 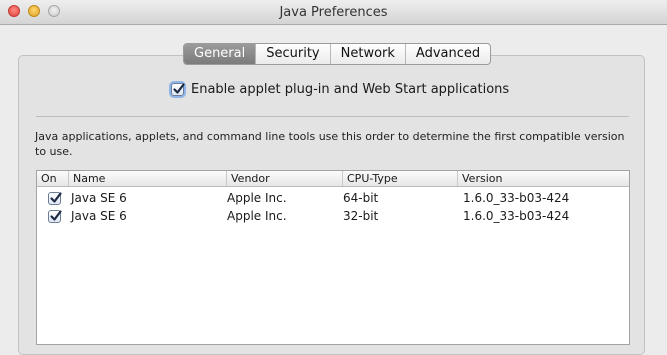 I want to click on column-header-vendor: Vendor, so click(x=285, y=178).